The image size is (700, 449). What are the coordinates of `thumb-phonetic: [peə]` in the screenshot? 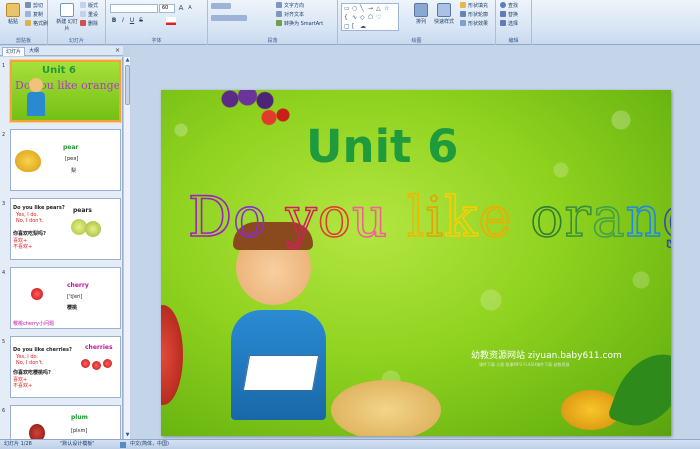 It's located at (72, 159).